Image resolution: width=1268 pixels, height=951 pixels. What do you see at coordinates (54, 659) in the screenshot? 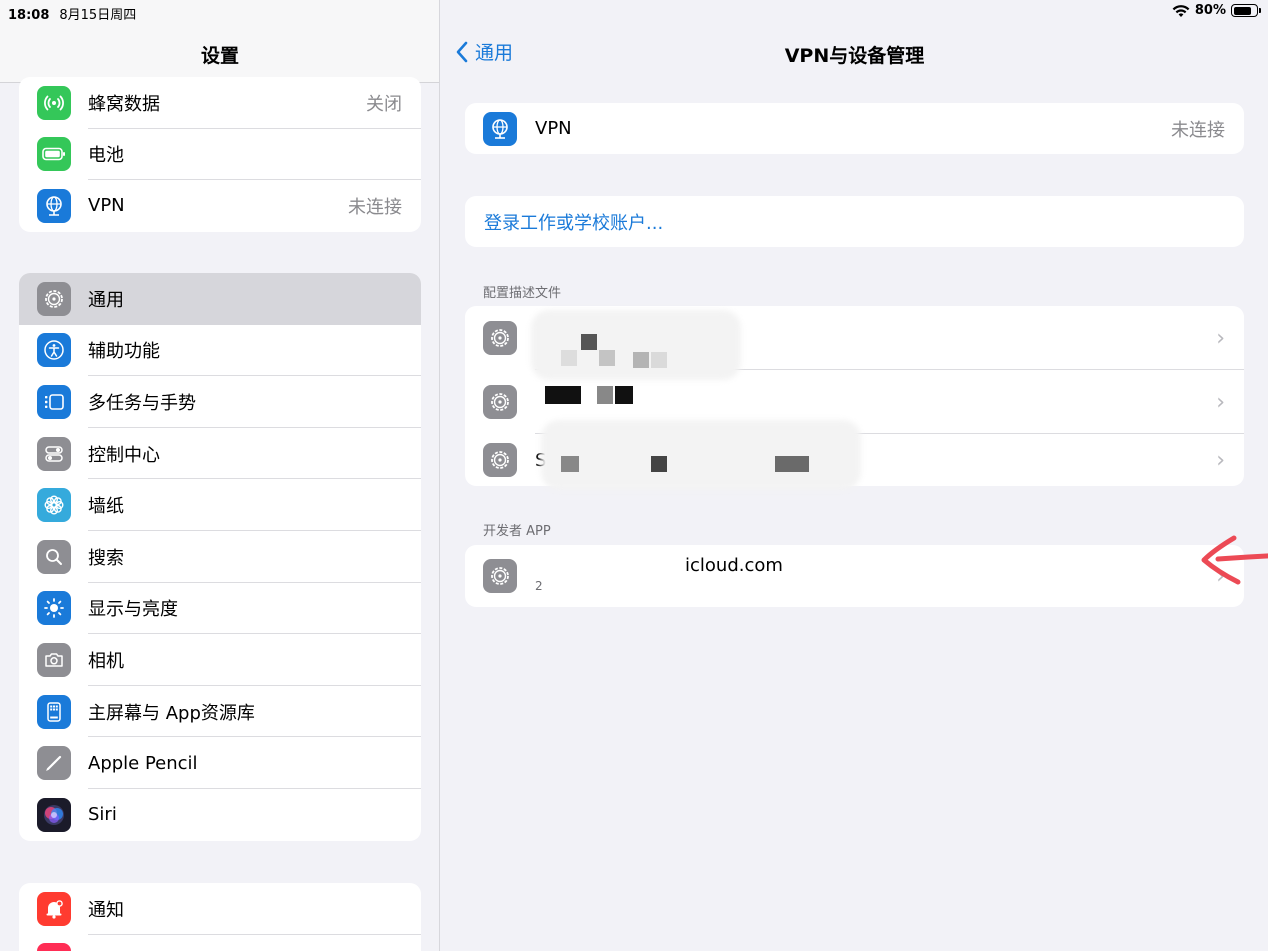
I see `camera-icon` at bounding box center [54, 659].